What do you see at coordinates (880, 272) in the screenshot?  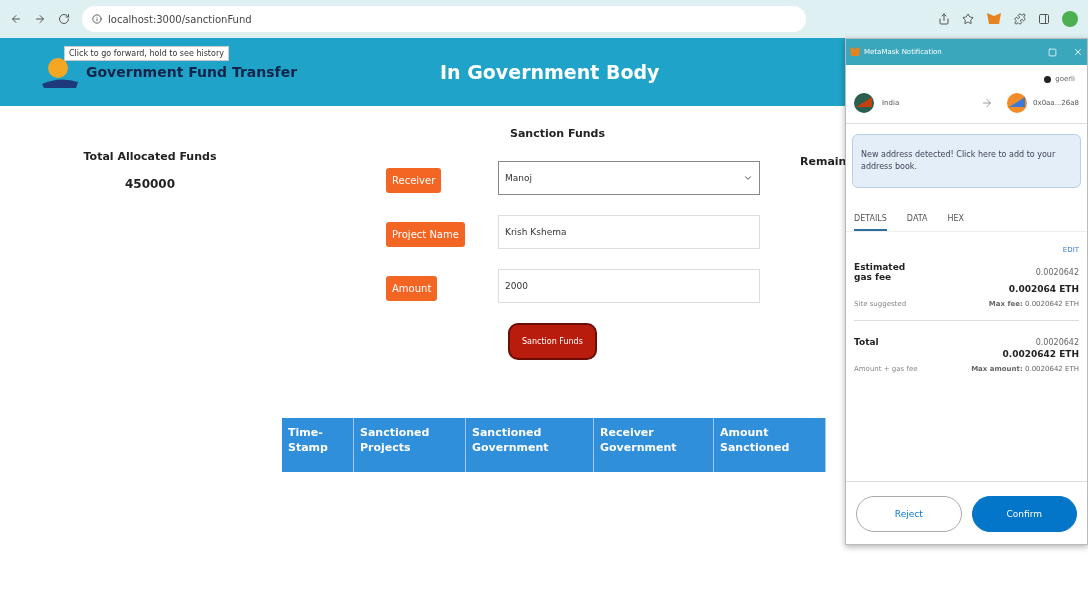 I see `fee-label: Estimated gas fee` at bounding box center [880, 272].